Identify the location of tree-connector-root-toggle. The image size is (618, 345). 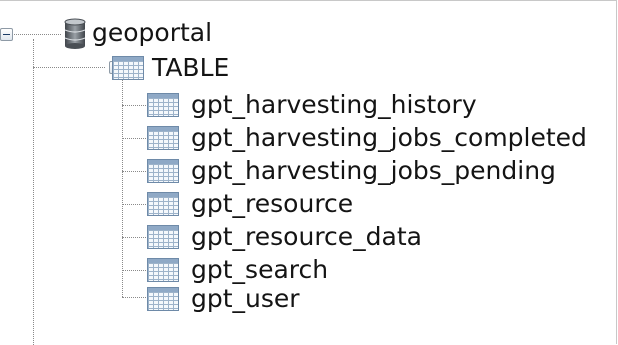
(35, 34).